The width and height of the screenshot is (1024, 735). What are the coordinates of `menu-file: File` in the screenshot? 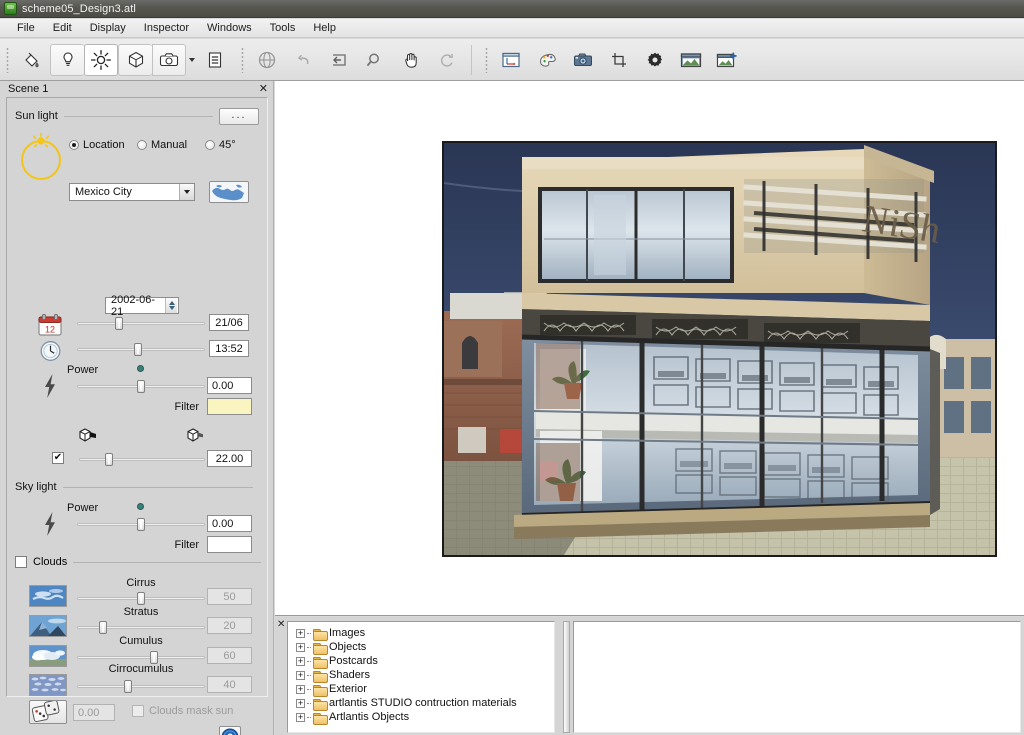 It's located at (26, 28).